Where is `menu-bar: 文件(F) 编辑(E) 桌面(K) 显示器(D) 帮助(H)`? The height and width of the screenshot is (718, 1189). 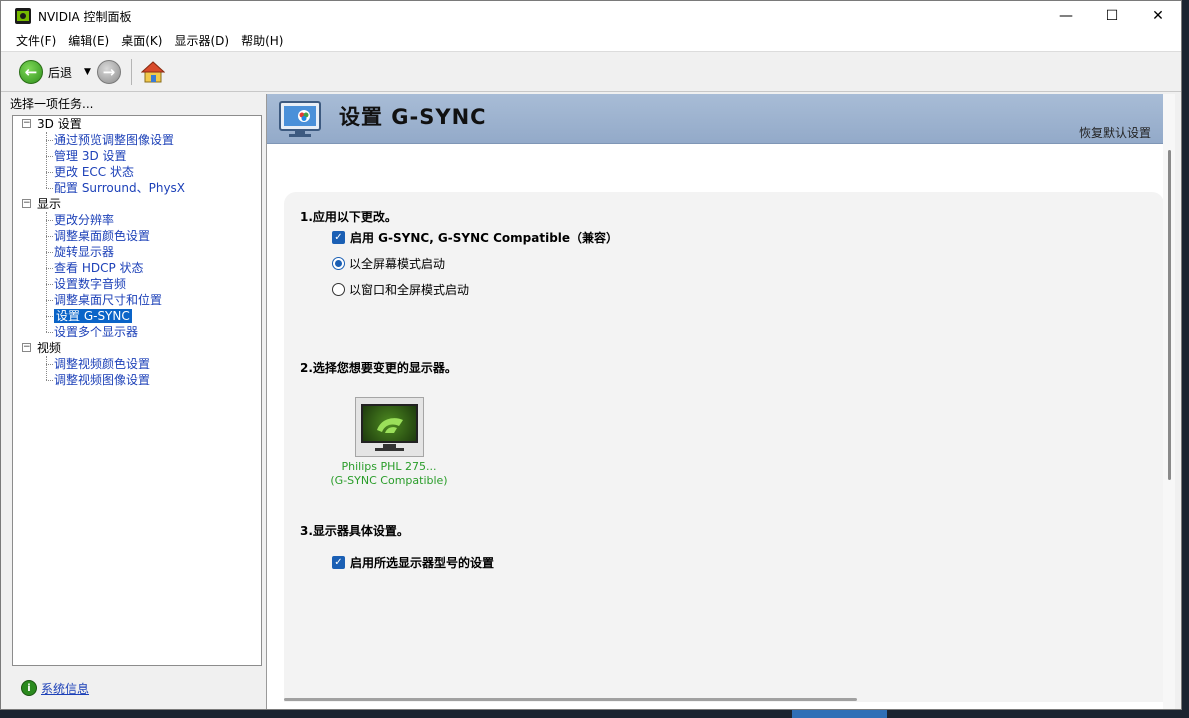 menu-bar: 文件(F) 编辑(E) 桌面(K) 显示器(D) 帮助(H) is located at coordinates (591, 41).